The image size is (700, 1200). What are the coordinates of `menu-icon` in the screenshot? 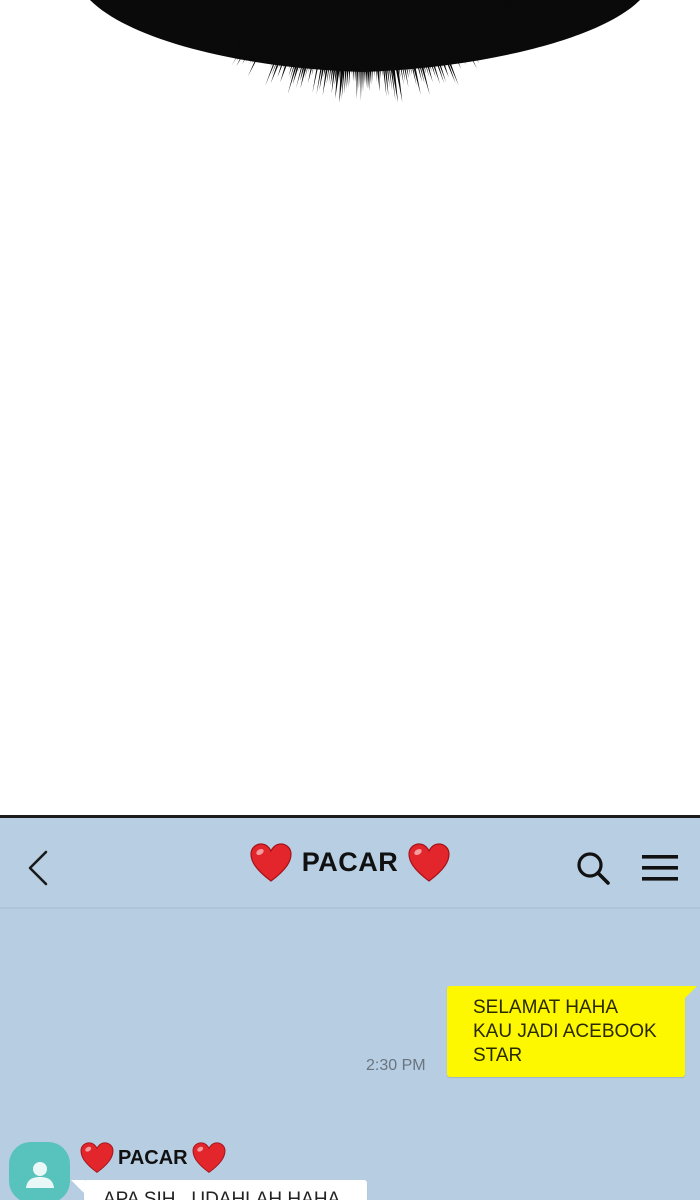 It's located at (660, 868).